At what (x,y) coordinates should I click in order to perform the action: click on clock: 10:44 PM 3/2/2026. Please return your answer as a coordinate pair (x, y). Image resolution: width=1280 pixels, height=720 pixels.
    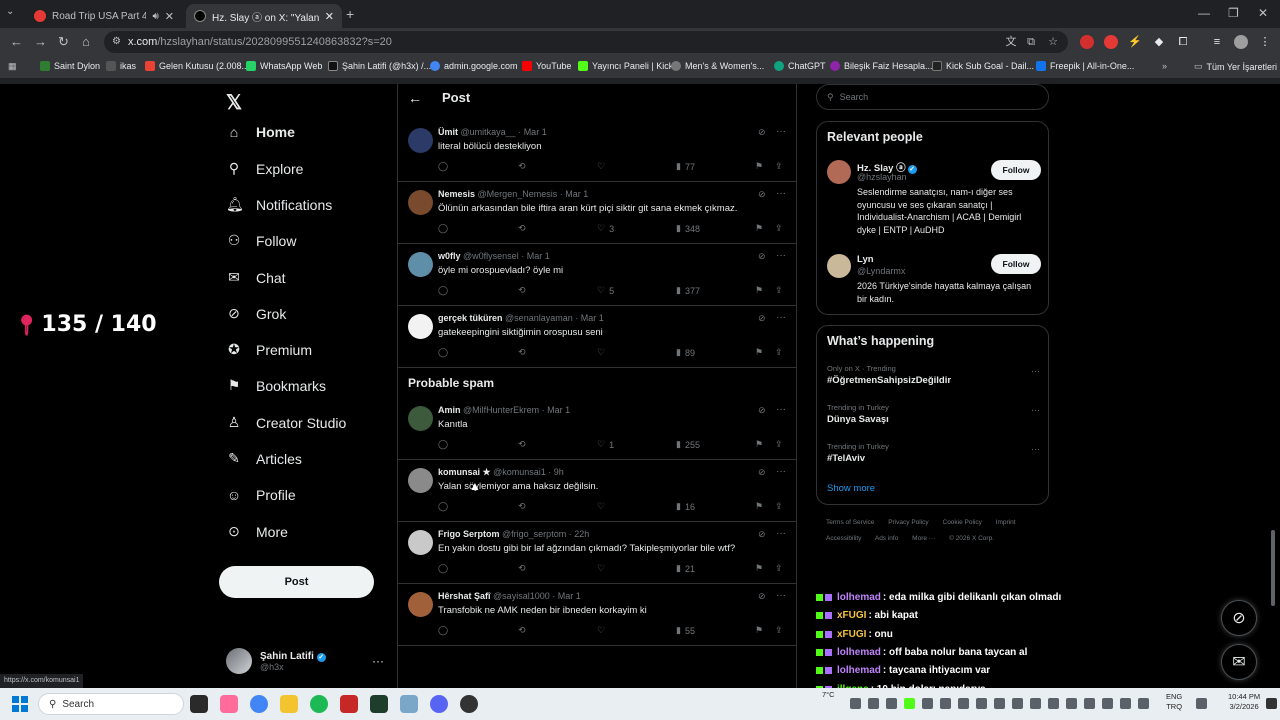
    Looking at the image, I should click on (1244, 702).